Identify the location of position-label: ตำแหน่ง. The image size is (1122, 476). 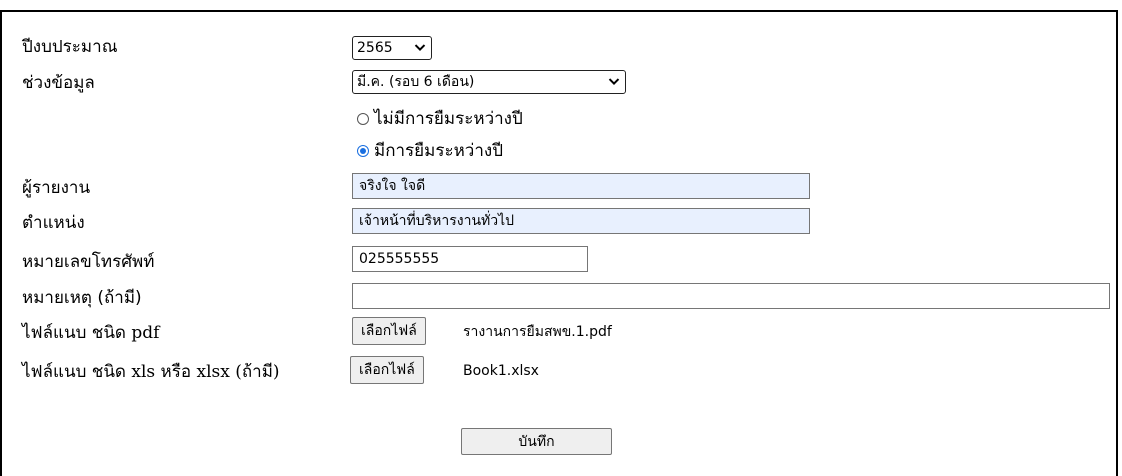
(53, 223).